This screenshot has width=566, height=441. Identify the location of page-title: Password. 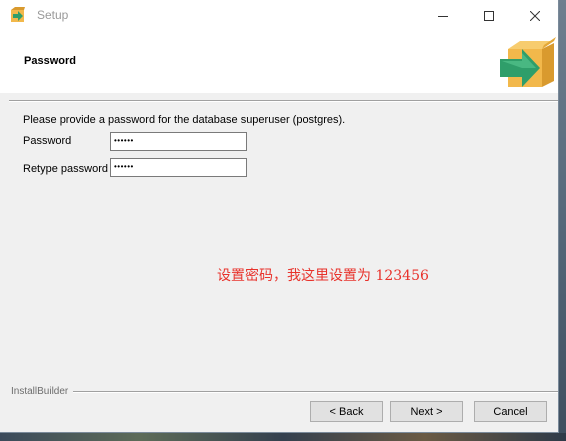
(50, 61).